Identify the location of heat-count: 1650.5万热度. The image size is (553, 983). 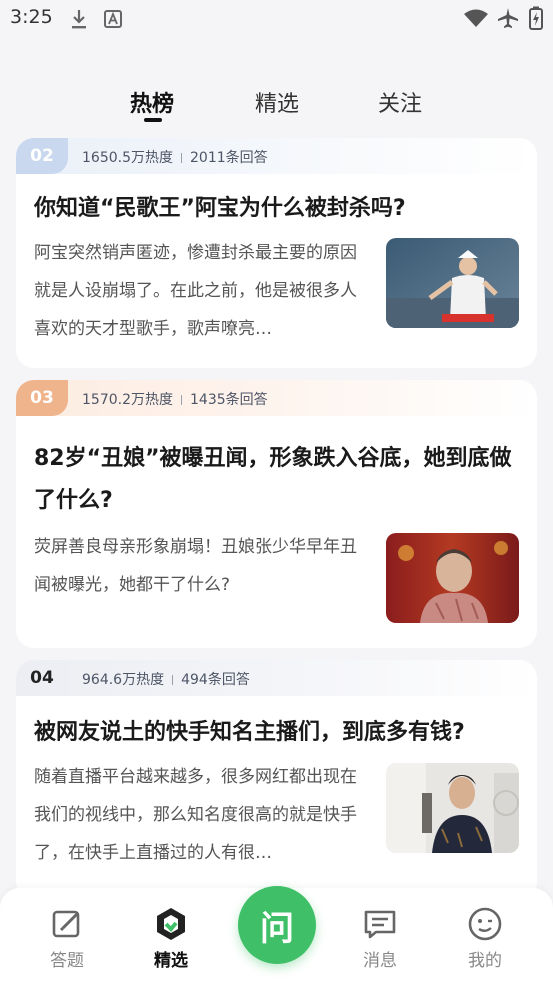
(127, 158).